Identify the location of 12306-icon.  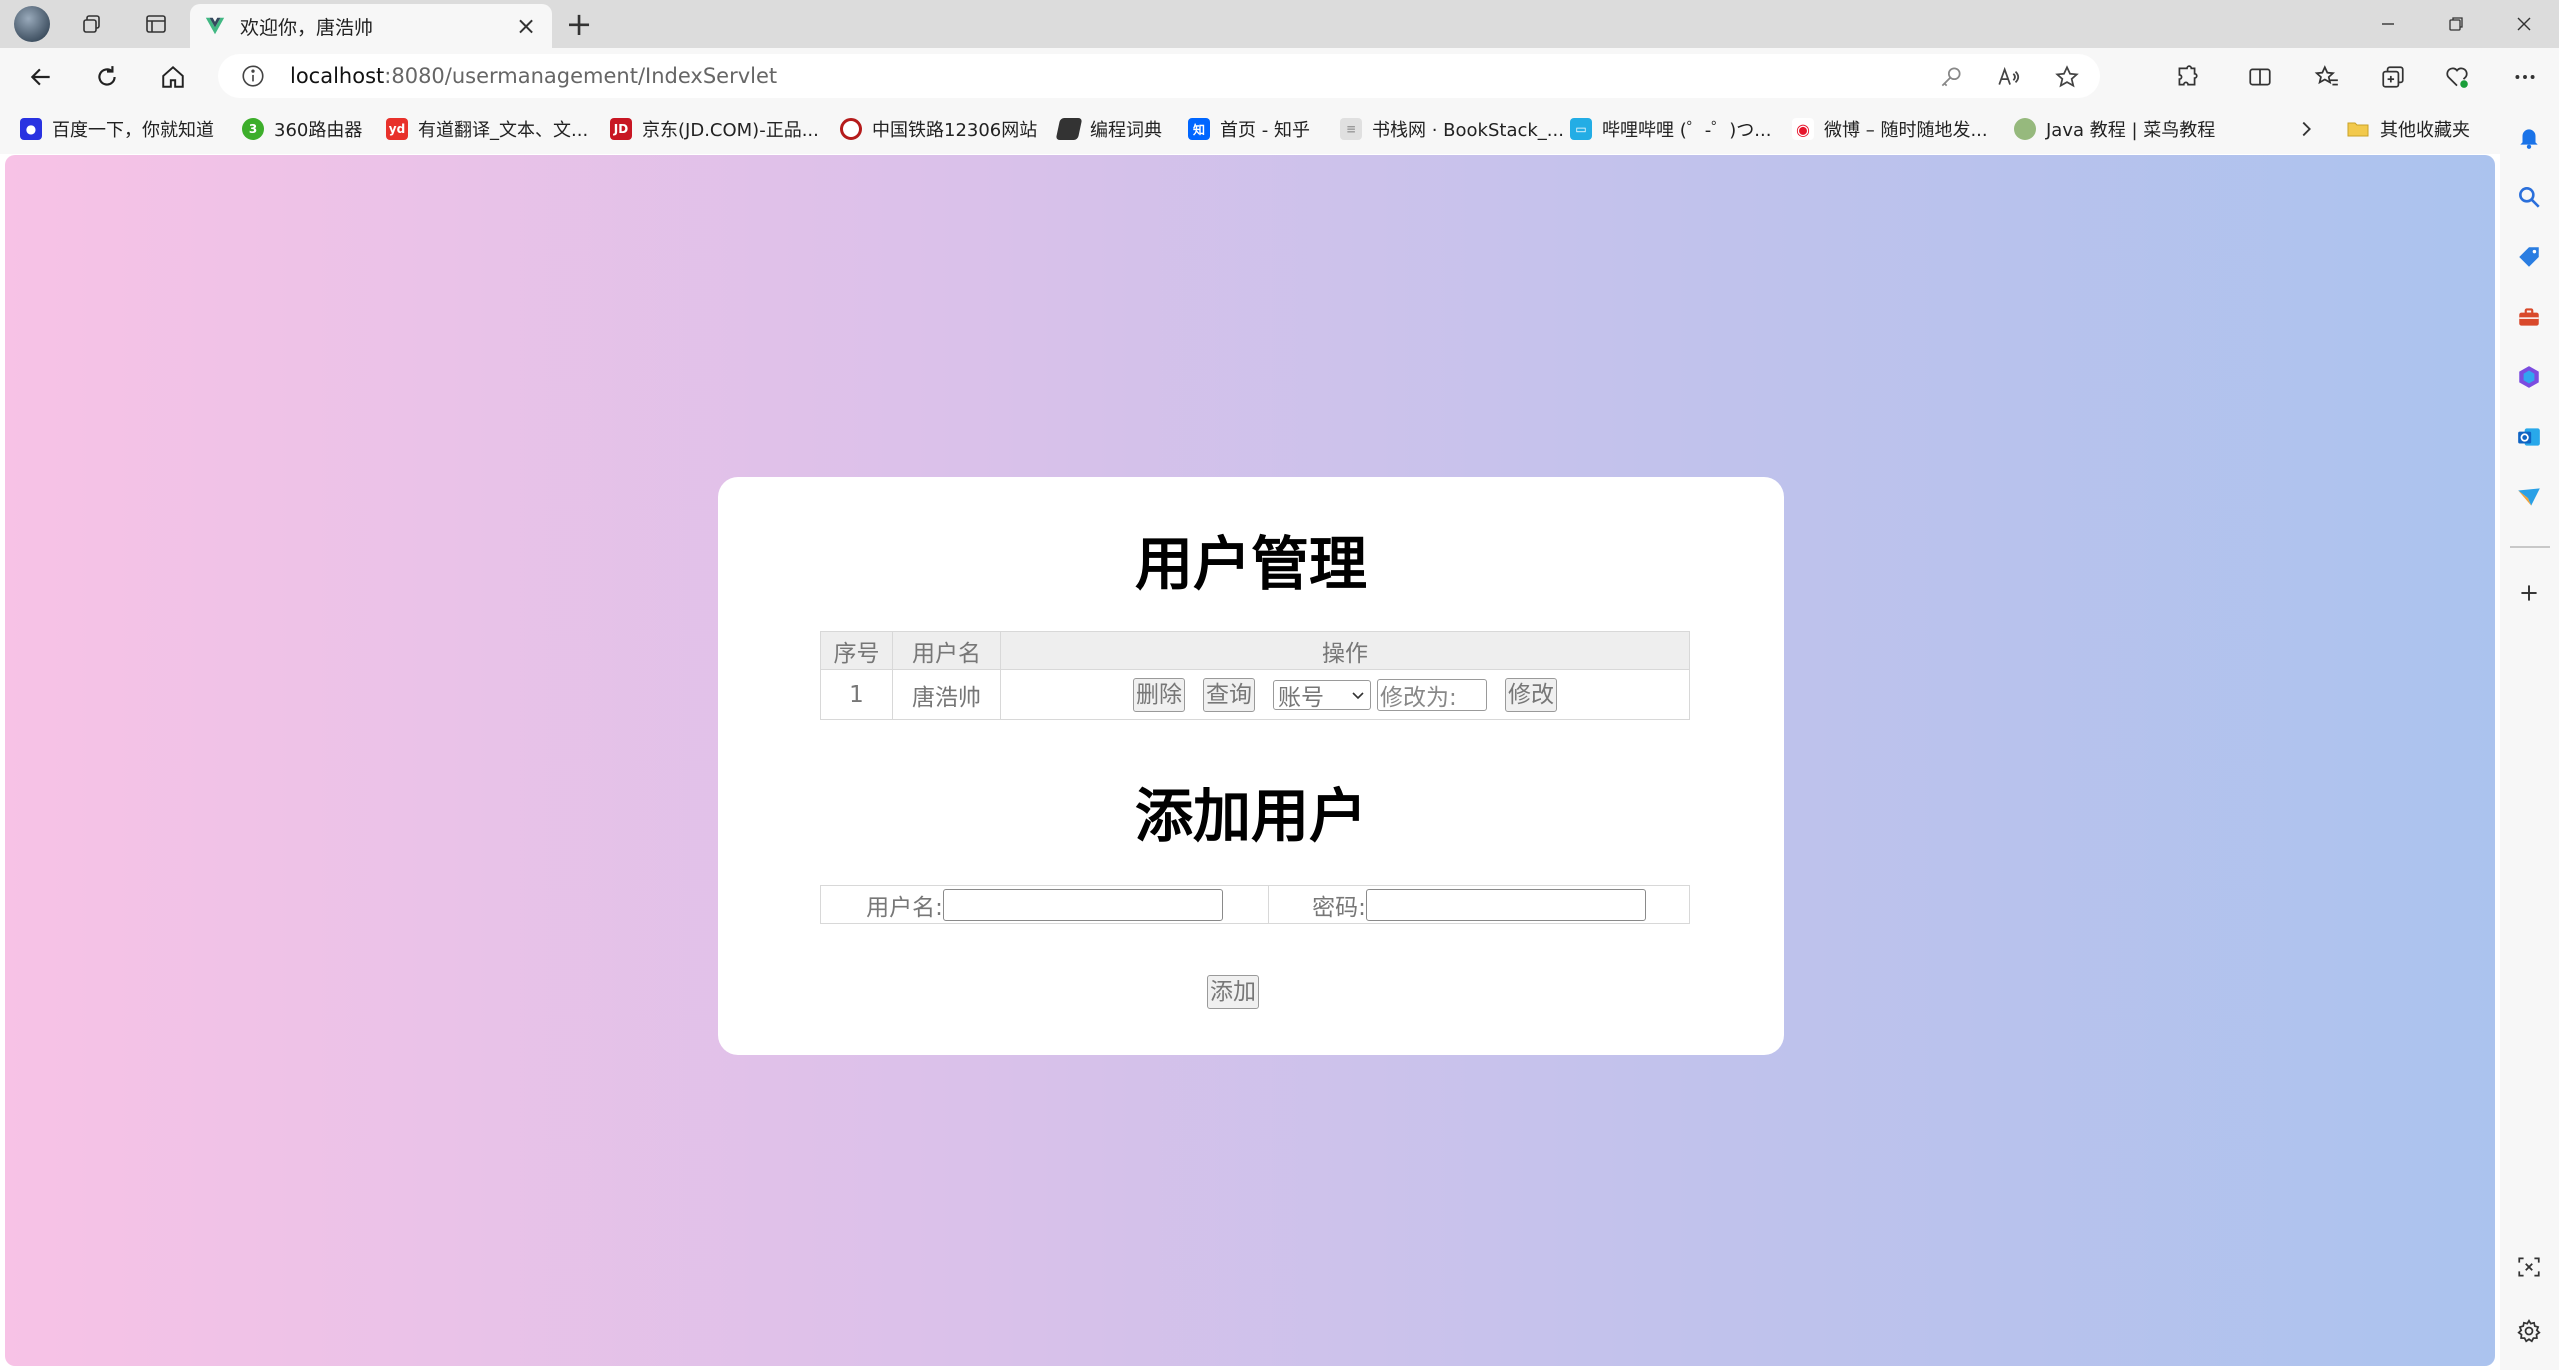
(851, 129).